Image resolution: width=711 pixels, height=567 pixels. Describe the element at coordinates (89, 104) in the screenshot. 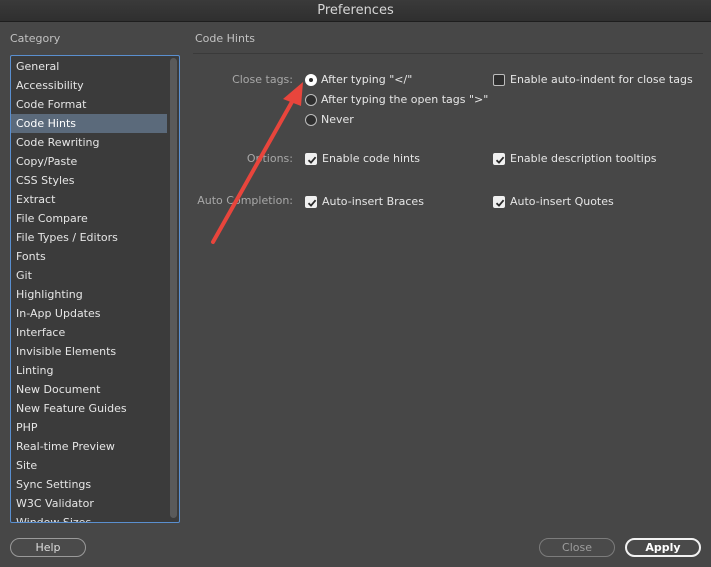

I see `category-item-code-format: Code Format` at that location.